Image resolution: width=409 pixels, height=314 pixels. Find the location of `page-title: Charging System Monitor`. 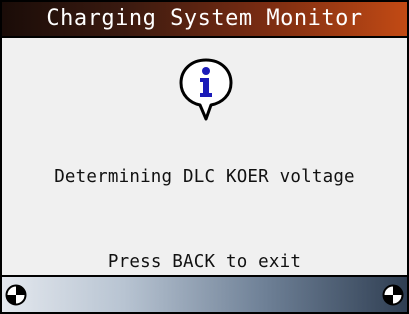

page-title: Charging System Monitor is located at coordinates (204, 18).